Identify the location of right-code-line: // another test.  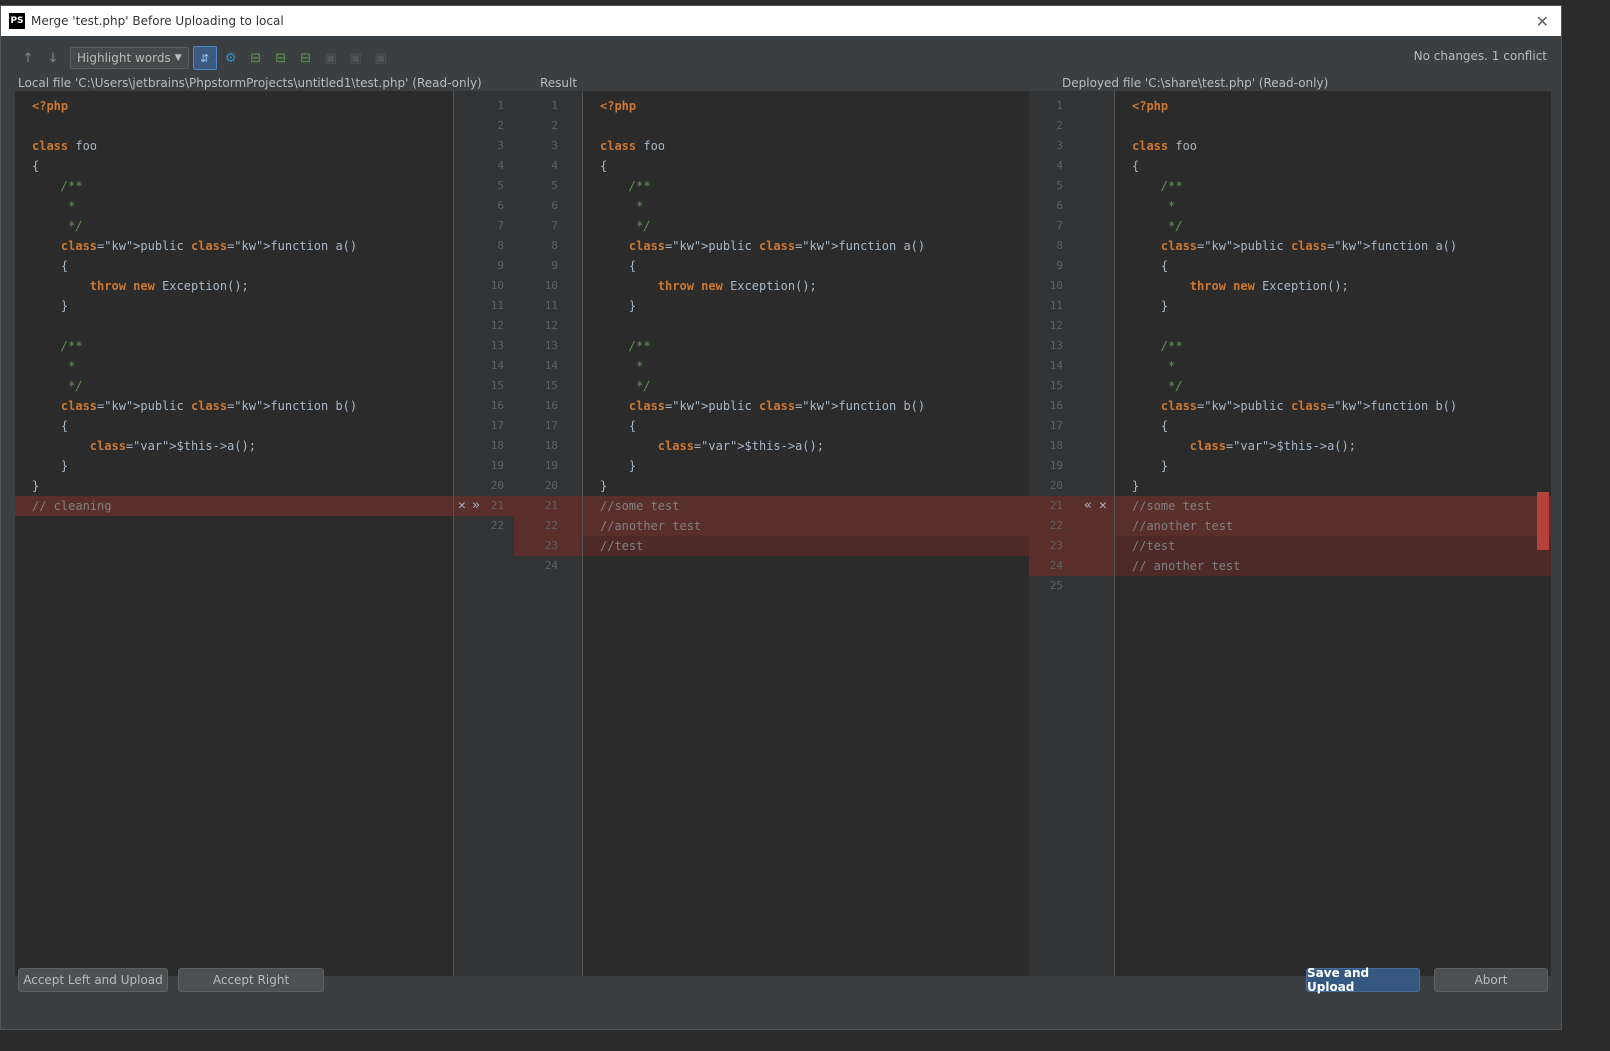
(1186, 566).